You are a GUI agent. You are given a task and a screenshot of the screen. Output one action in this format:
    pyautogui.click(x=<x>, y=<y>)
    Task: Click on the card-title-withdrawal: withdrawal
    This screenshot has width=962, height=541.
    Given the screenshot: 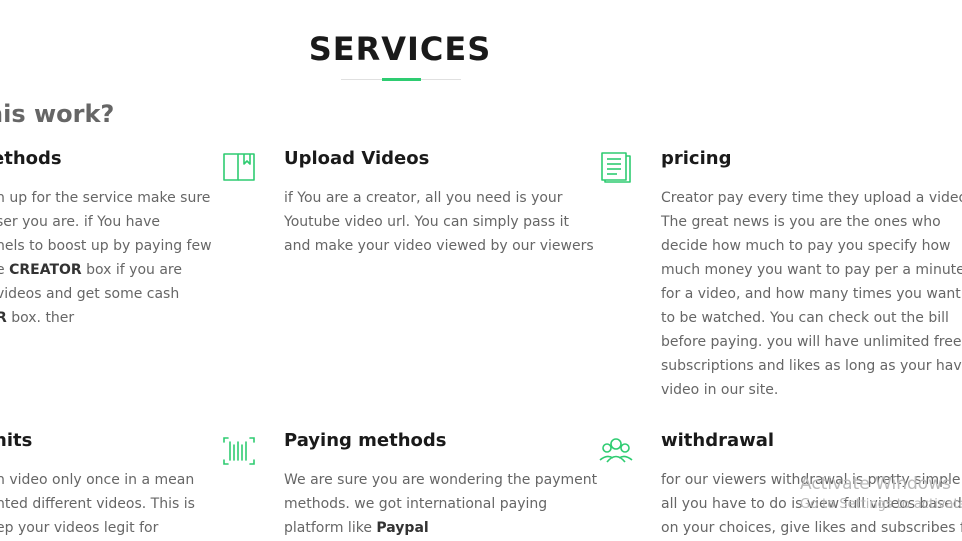 What is the action you would take?
    pyautogui.click(x=718, y=440)
    